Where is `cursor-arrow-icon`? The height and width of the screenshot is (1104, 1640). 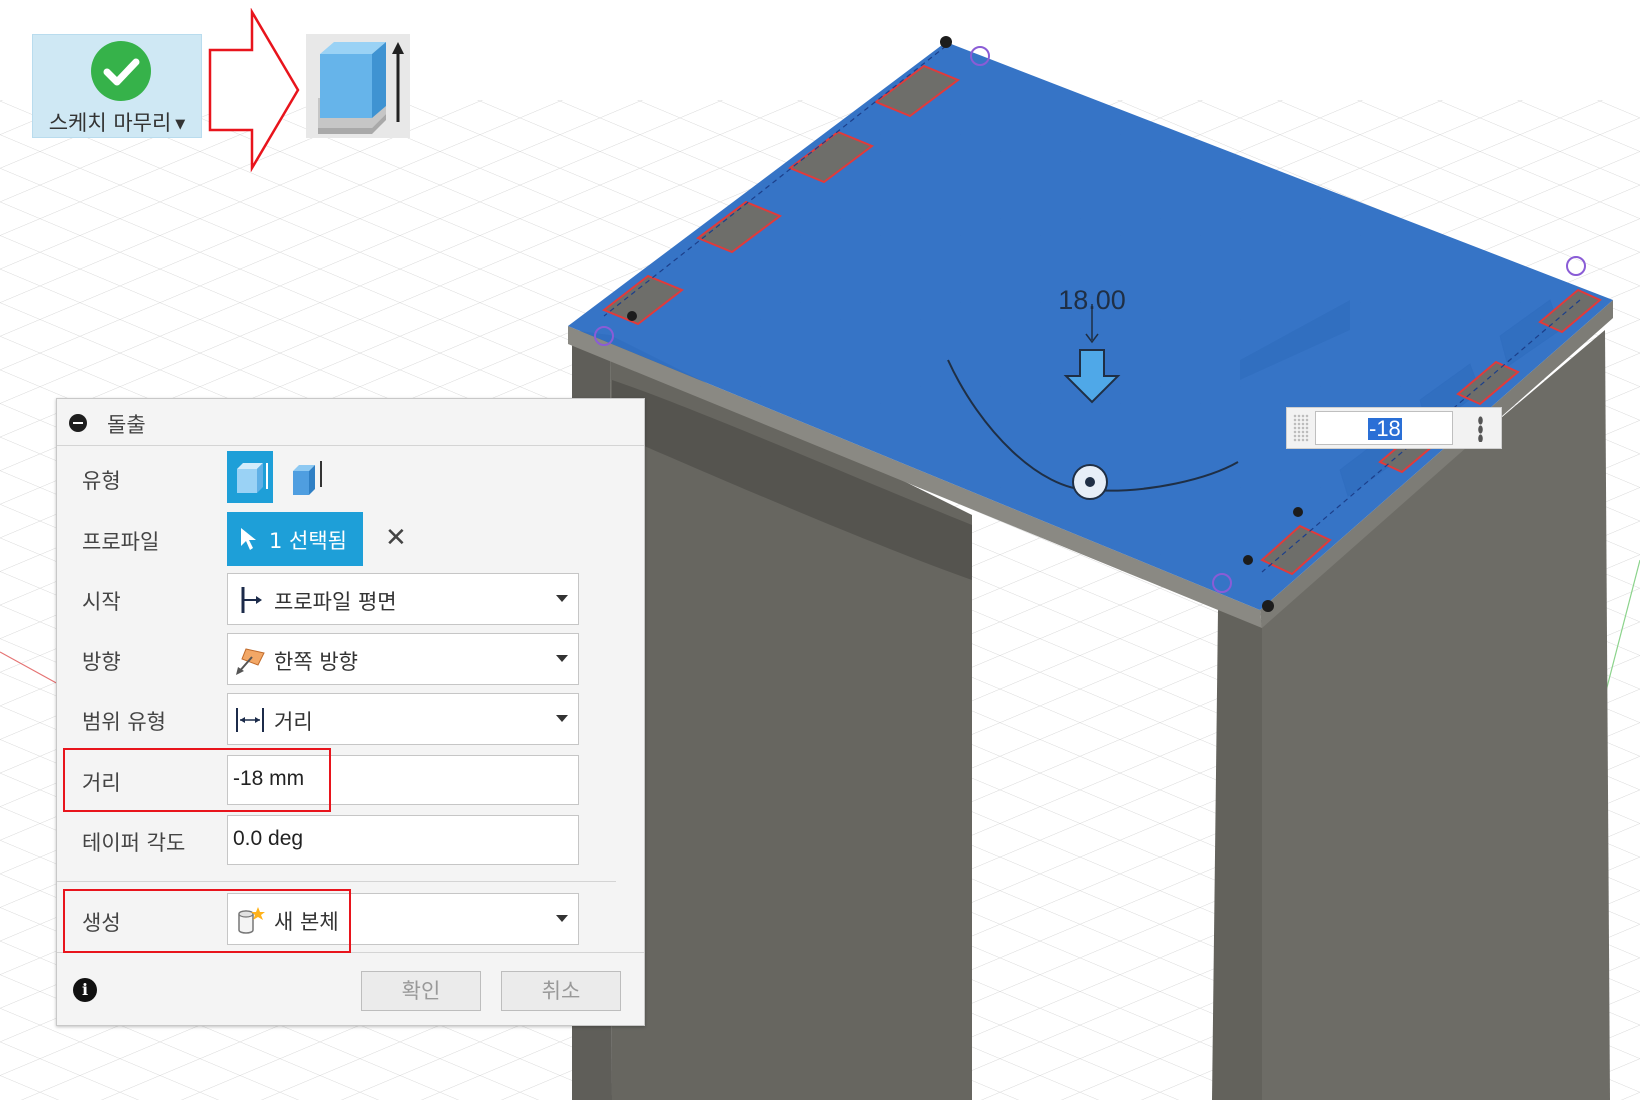
cursor-arrow-icon is located at coordinates (248, 539).